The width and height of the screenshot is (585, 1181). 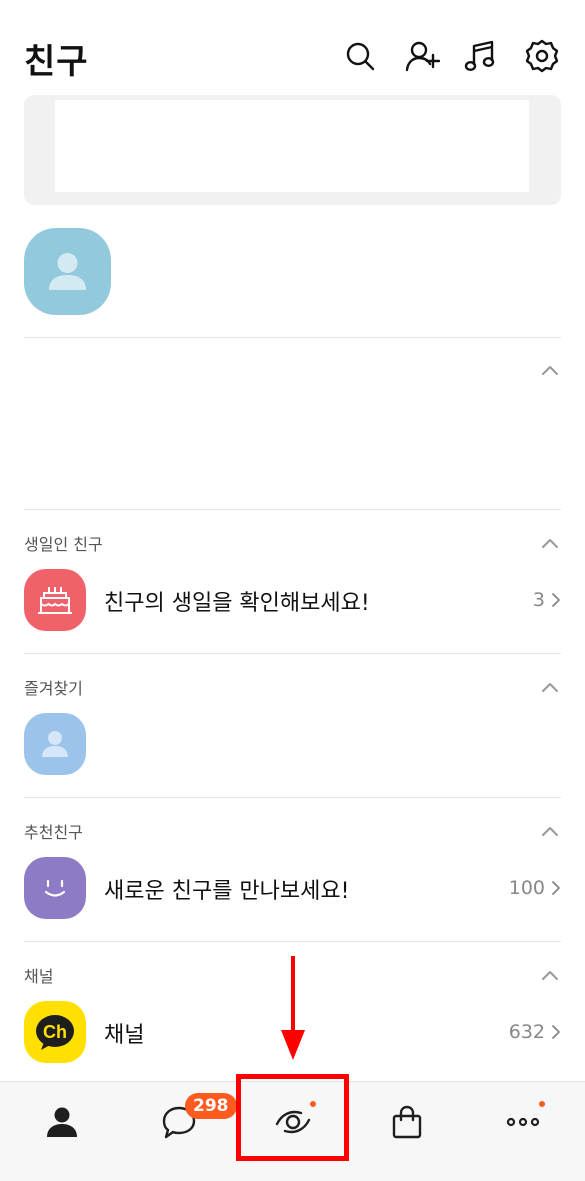 I want to click on shopping-tab, so click(x=406, y=1122).